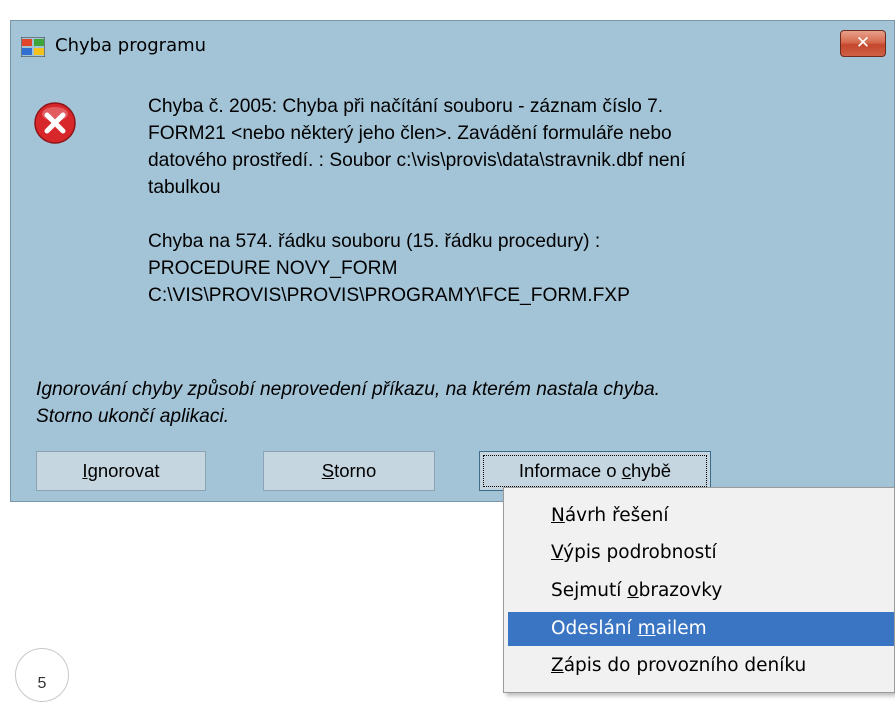 Image resolution: width=895 pixels, height=719 pixels. Describe the element at coordinates (589, 590) in the screenshot. I see `menu-item-text: Sejmutí` at that location.